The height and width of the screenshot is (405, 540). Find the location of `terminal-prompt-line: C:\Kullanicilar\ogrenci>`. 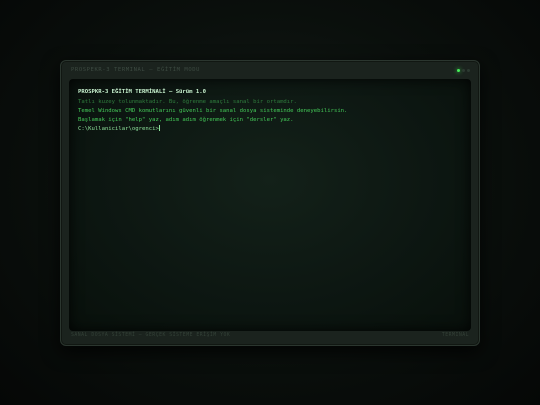

terminal-prompt-line: C:\Kullanicilar\ogrenci> is located at coordinates (271, 129).